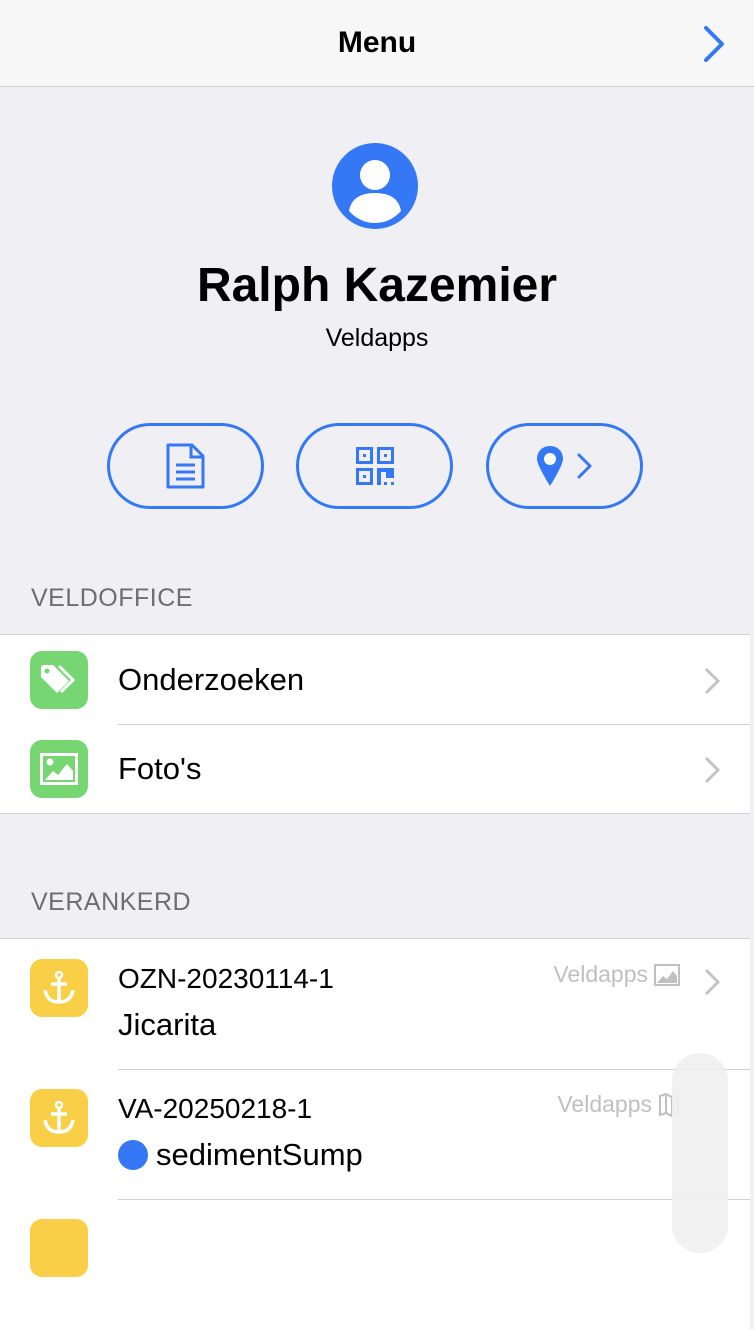  What do you see at coordinates (549, 466) in the screenshot?
I see `location-pin-icon` at bounding box center [549, 466].